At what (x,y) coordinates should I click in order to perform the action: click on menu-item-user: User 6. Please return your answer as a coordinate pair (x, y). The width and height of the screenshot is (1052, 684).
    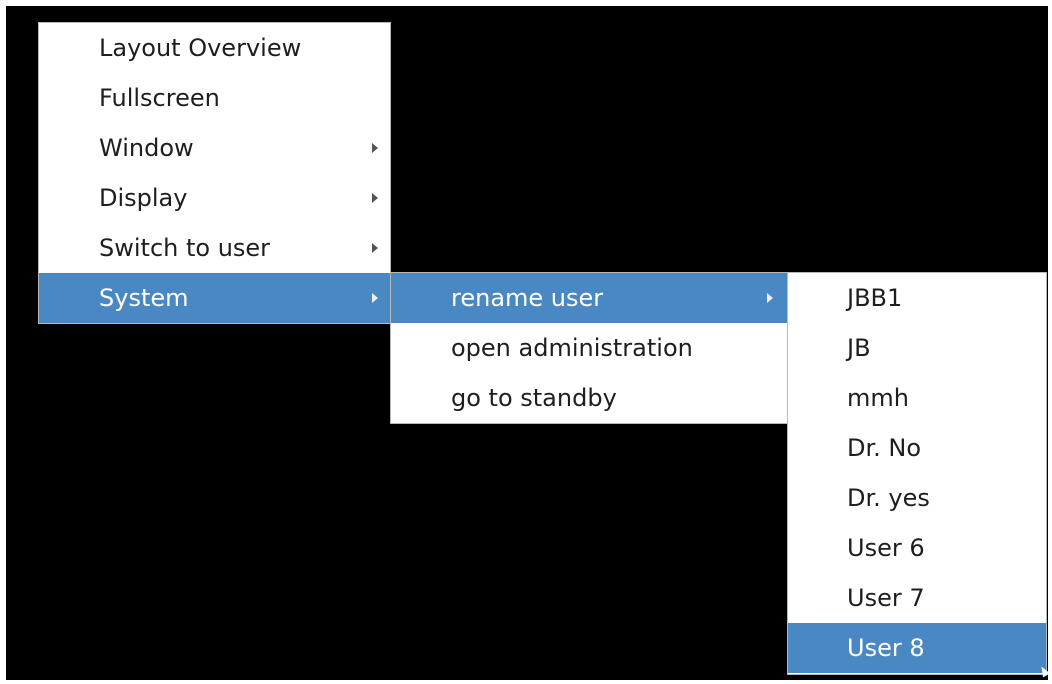
    Looking at the image, I should click on (917, 548).